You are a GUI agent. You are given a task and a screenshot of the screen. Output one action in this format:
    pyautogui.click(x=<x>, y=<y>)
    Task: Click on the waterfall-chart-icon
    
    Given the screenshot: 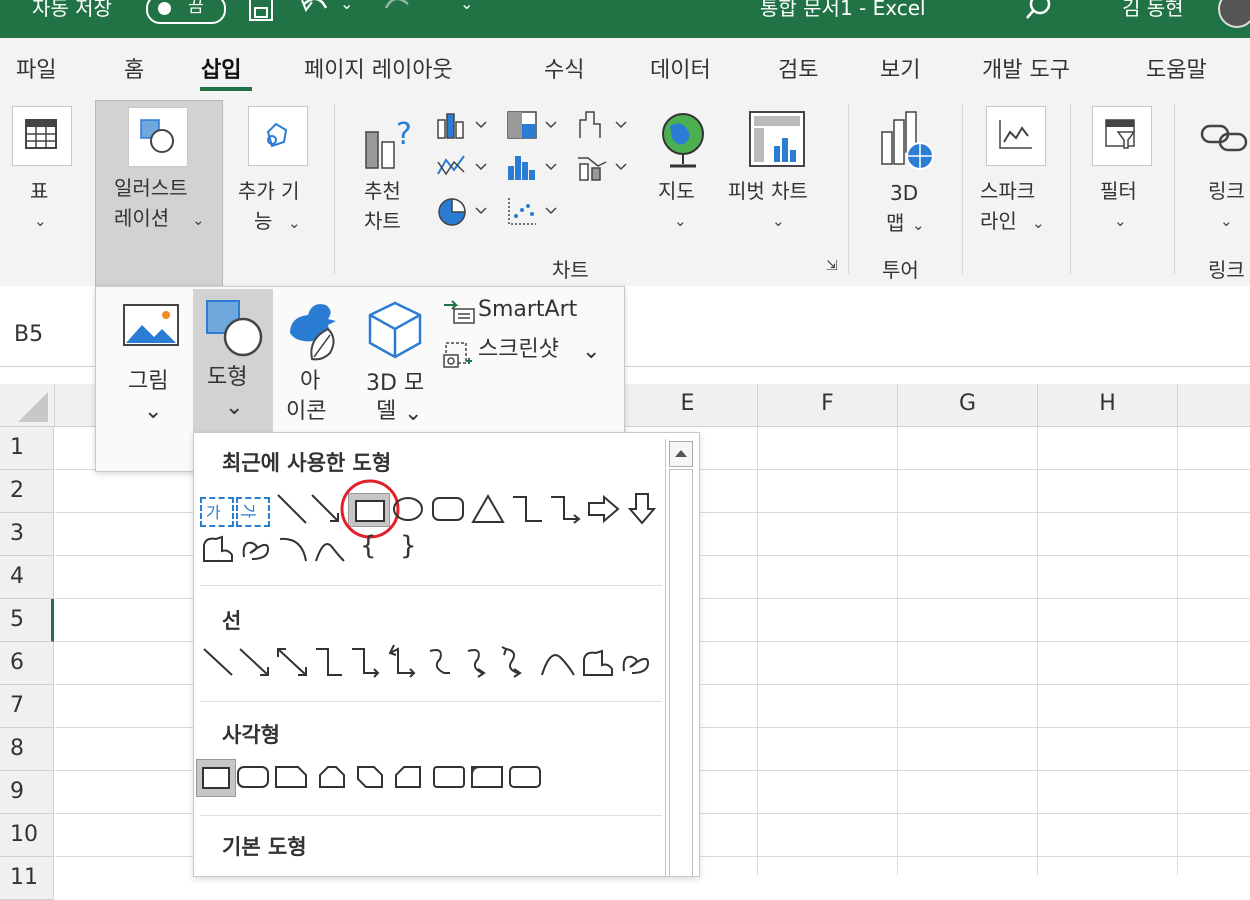 What is the action you would take?
    pyautogui.click(x=606, y=125)
    